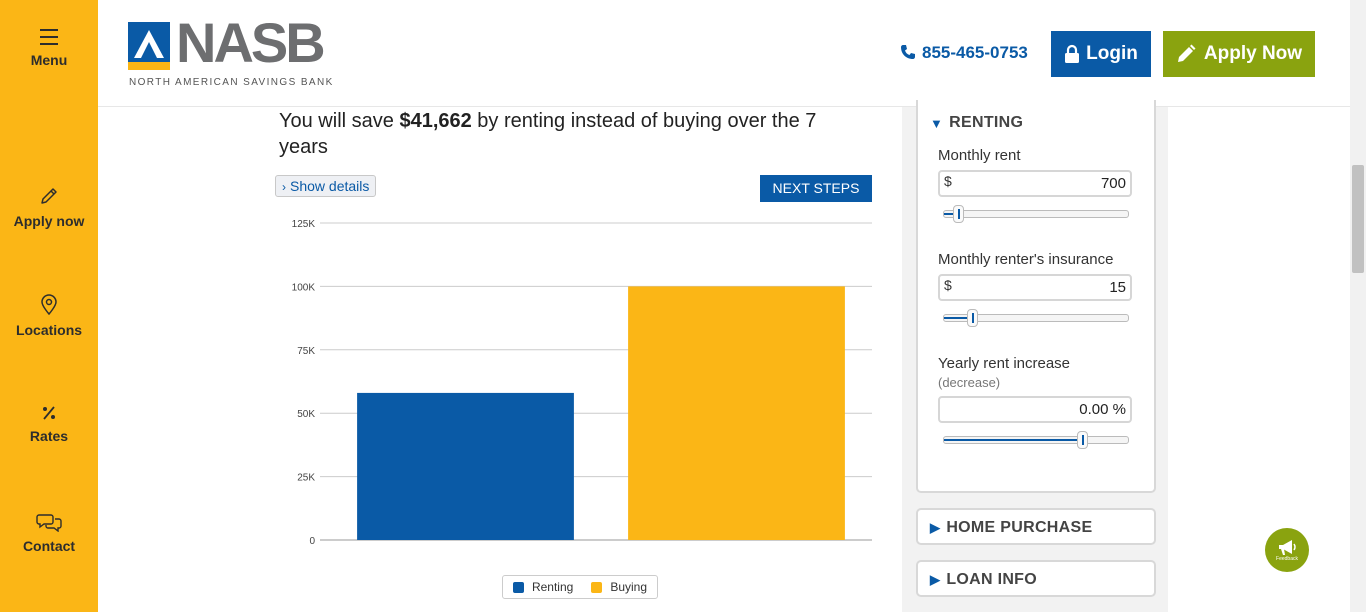  I want to click on rates-nav-label: Rates, so click(49, 436).